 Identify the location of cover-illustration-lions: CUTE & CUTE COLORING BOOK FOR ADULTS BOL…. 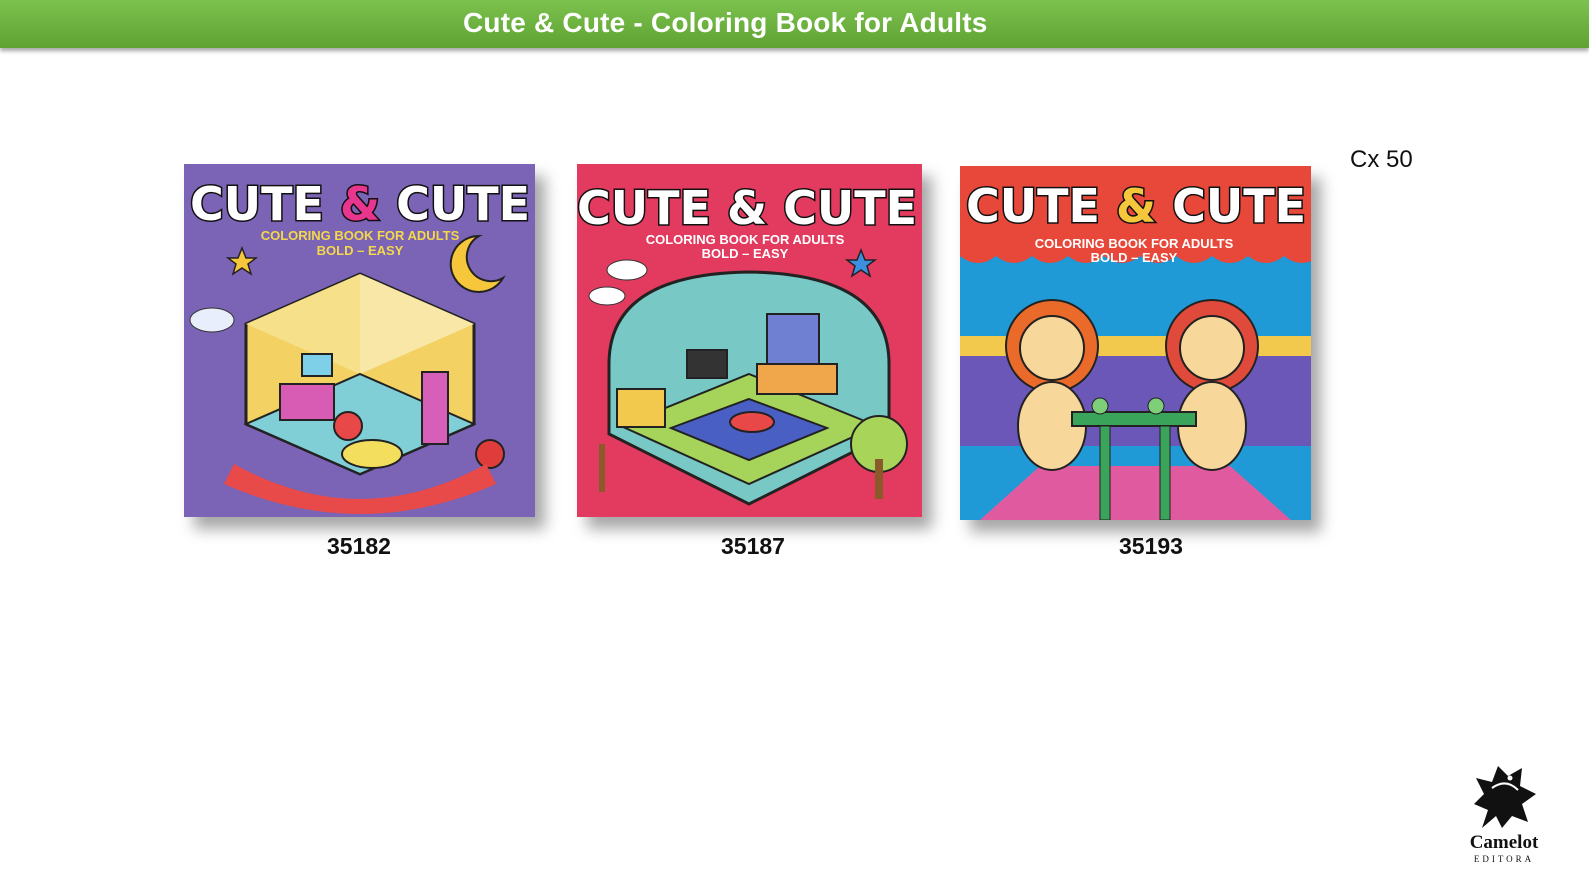
(1135, 343).